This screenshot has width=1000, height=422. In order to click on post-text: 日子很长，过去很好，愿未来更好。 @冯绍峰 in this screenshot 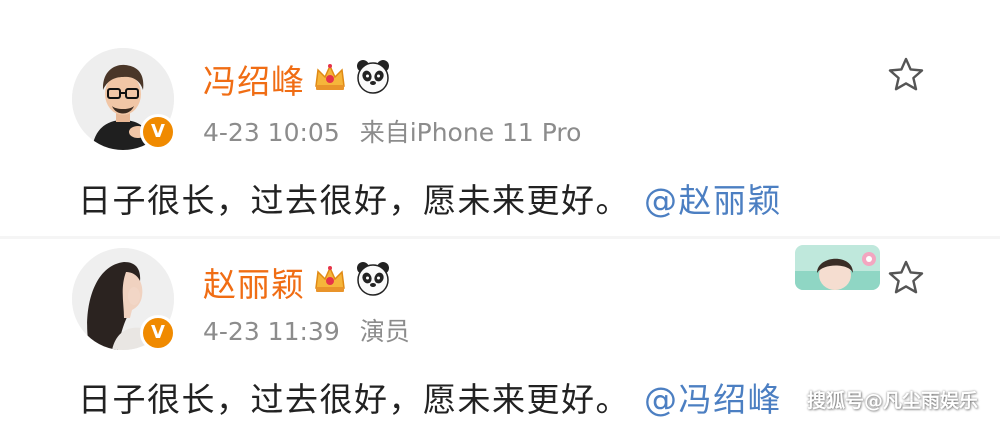, I will do `click(430, 397)`.